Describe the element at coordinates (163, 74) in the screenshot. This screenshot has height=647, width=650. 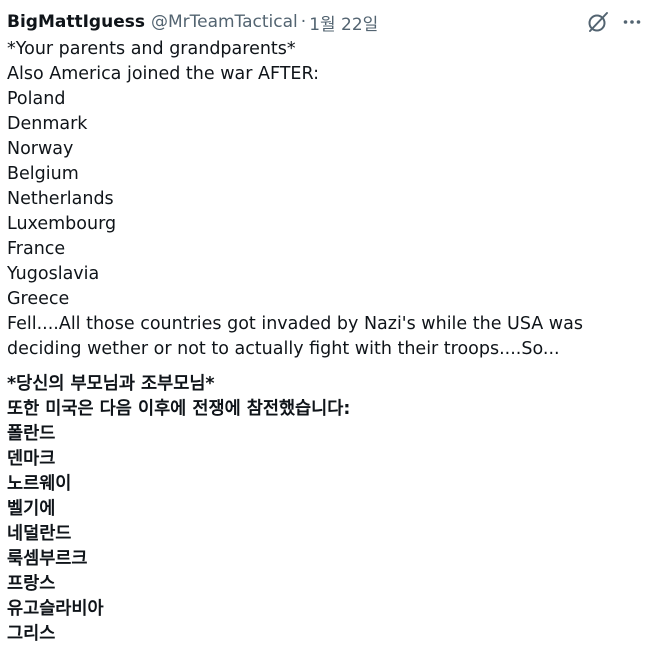
I see `tweet-text-line: Also America joined the war AFTER:` at that location.